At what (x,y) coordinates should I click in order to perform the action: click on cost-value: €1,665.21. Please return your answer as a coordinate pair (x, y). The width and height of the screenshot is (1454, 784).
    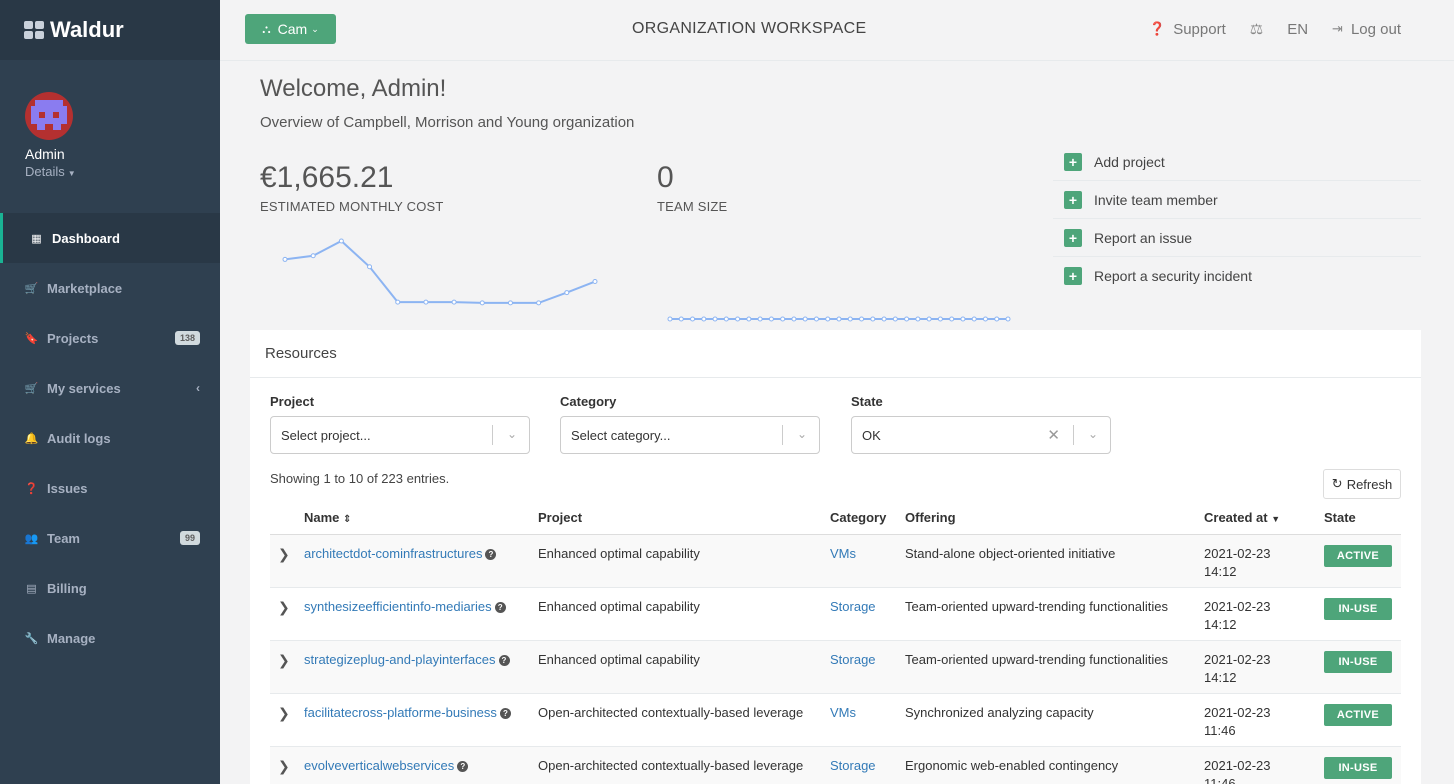
    Looking at the image, I should click on (327, 177).